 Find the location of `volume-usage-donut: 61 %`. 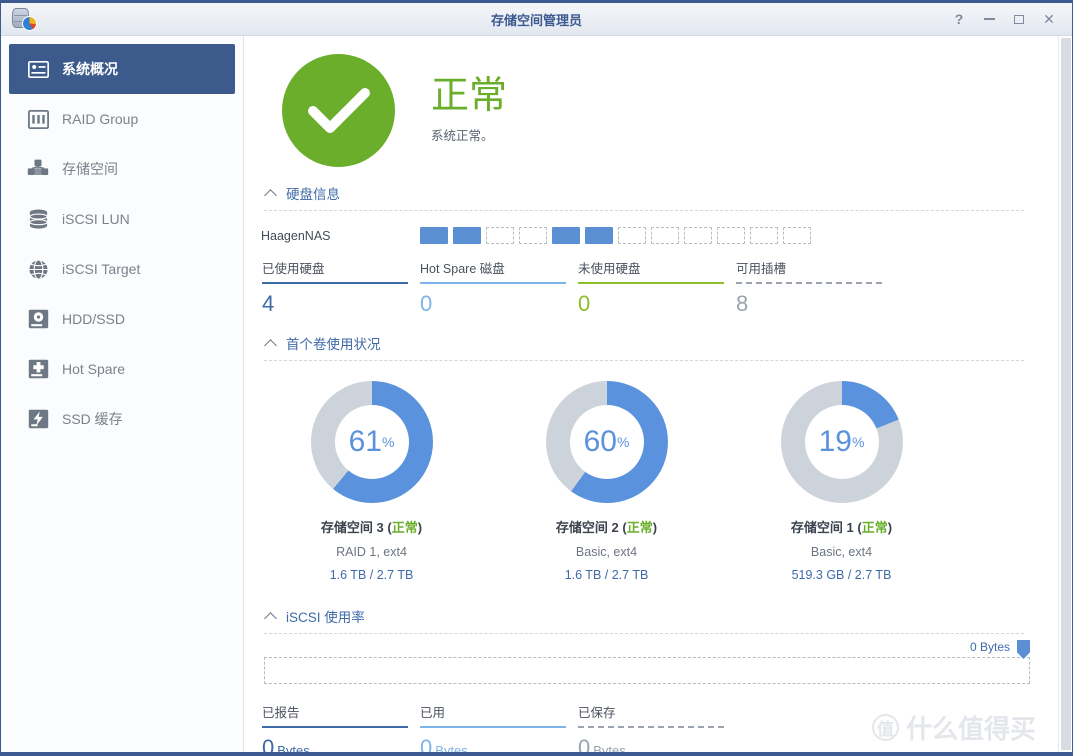

volume-usage-donut: 61 % is located at coordinates (371, 442).